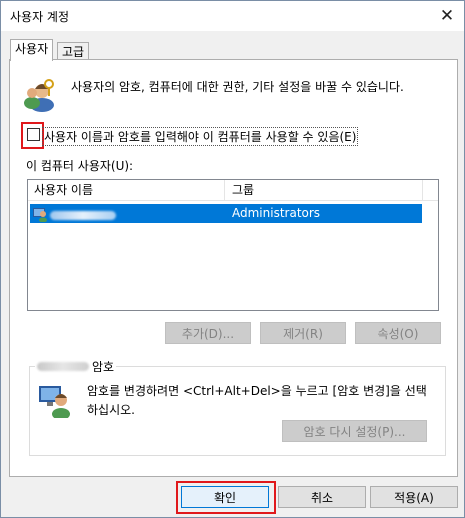 Image resolution: width=465 pixels, height=518 pixels. What do you see at coordinates (39, 95) in the screenshot?
I see `users-keys-icon` at bounding box center [39, 95].